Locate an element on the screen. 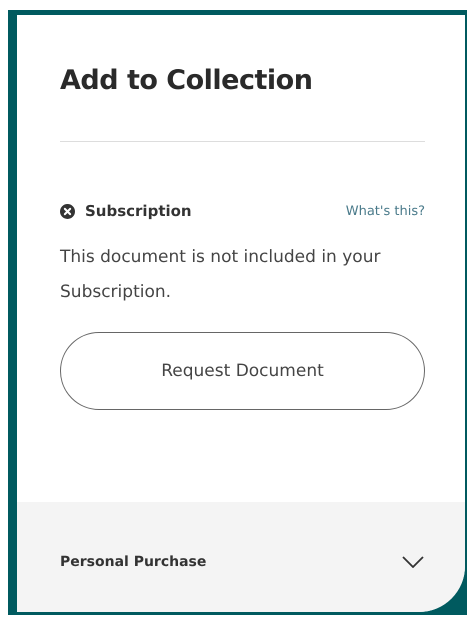 The image size is (467, 621). request-document-button: Request Document is located at coordinates (242, 371).